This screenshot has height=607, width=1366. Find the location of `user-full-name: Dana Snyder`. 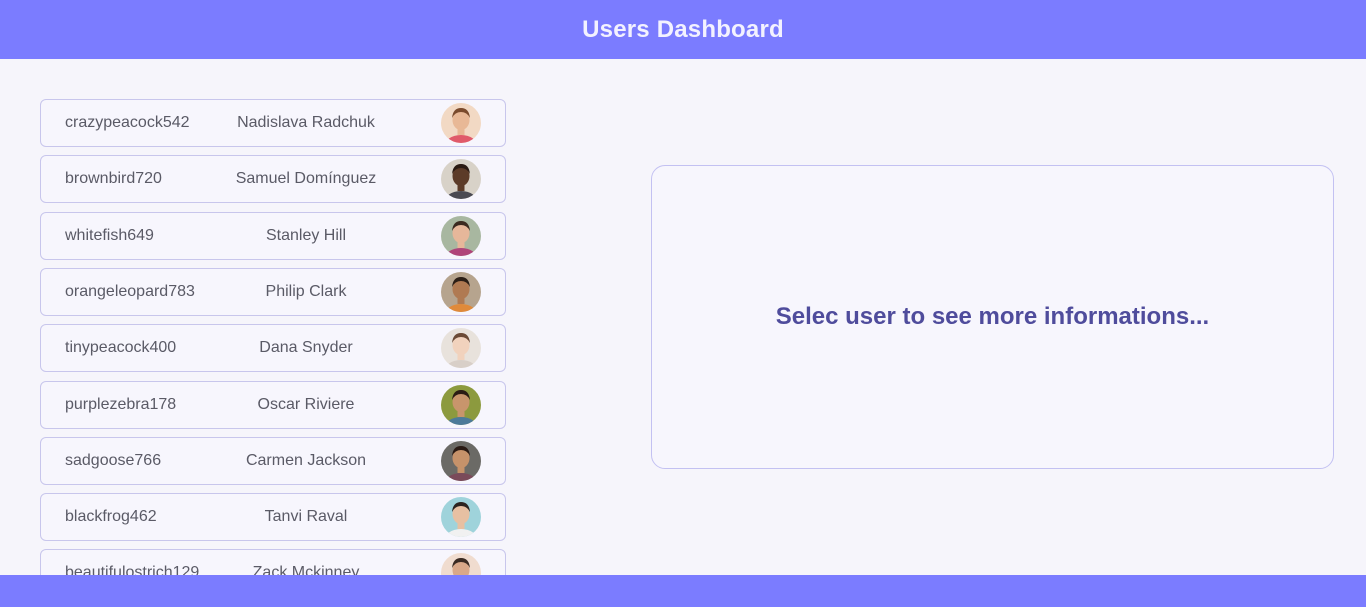

user-full-name: Dana Snyder is located at coordinates (306, 348).